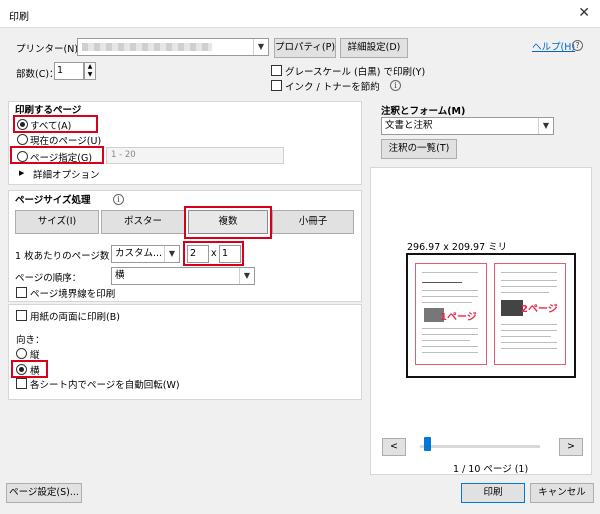 The height and width of the screenshot is (514, 600). What do you see at coordinates (276, 85) in the screenshot?
I see `ink-save-checkbox` at bounding box center [276, 85].